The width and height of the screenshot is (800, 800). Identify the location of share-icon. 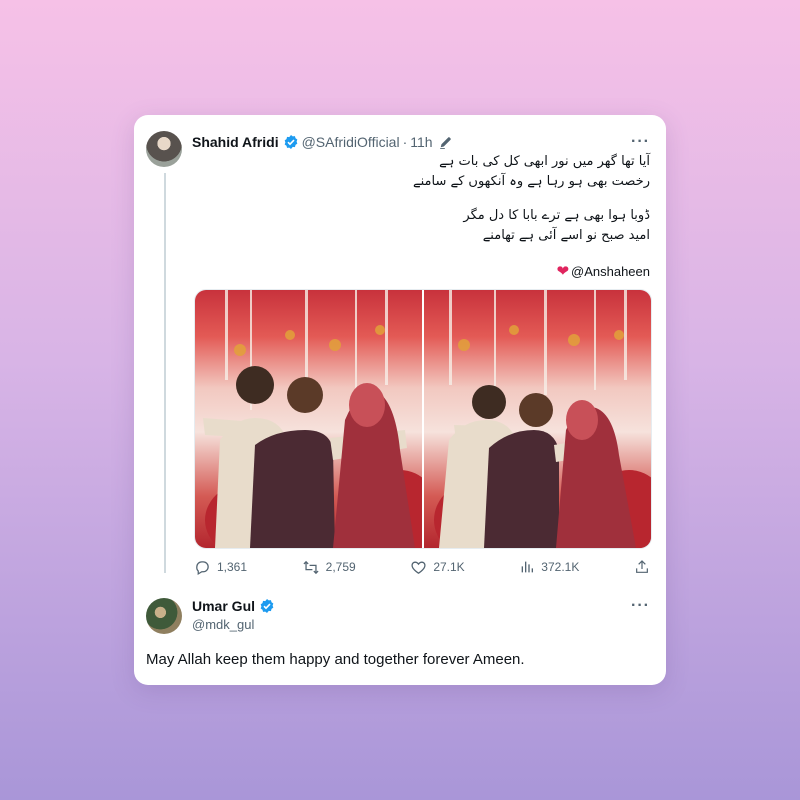
(642, 567).